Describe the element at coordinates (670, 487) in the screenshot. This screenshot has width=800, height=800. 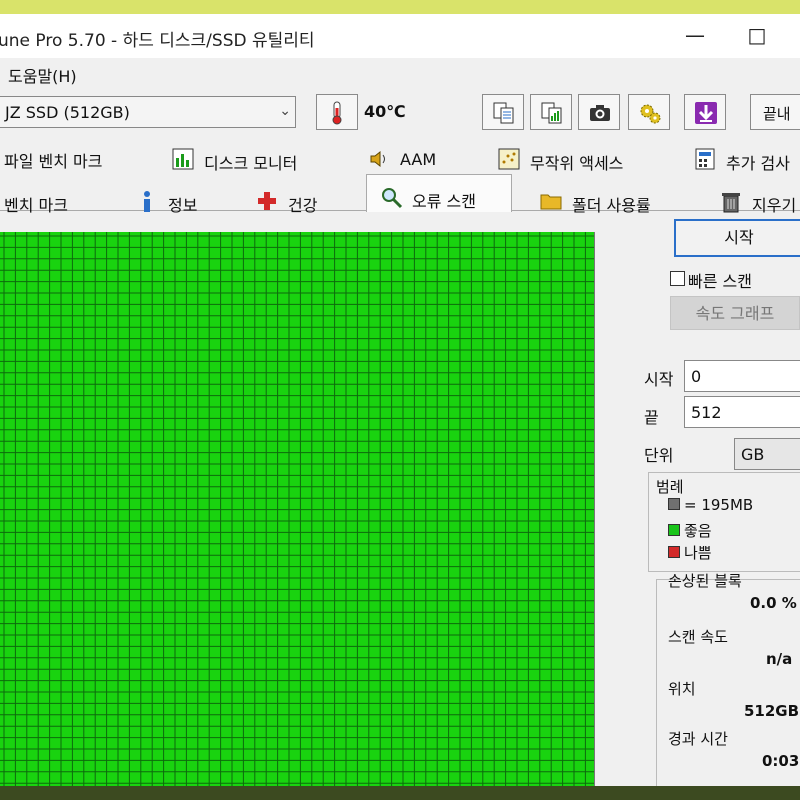
I see `legend-title: 범례` at that location.